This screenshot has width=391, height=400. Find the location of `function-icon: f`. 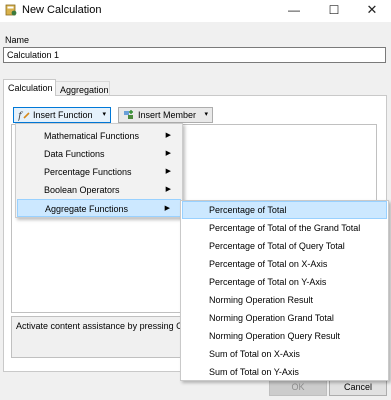

function-icon: f is located at coordinates (23, 115).